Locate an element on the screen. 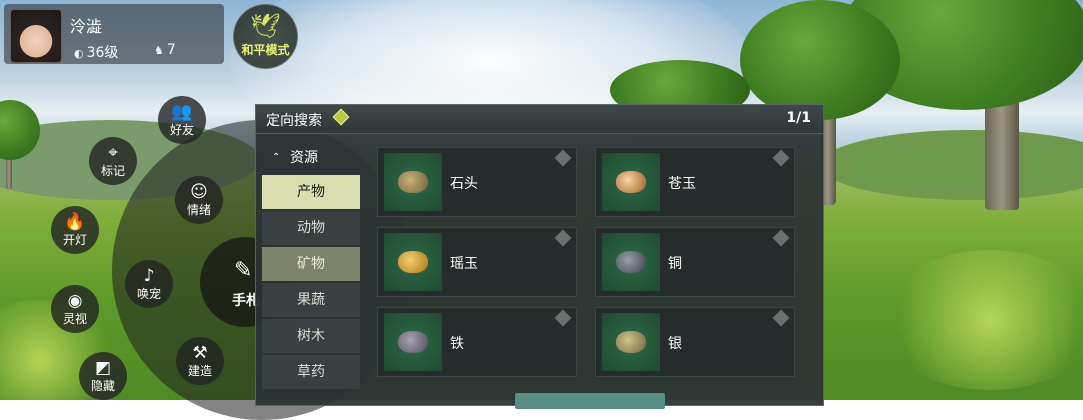  panel-title: 定向搜索 is located at coordinates (294, 121).